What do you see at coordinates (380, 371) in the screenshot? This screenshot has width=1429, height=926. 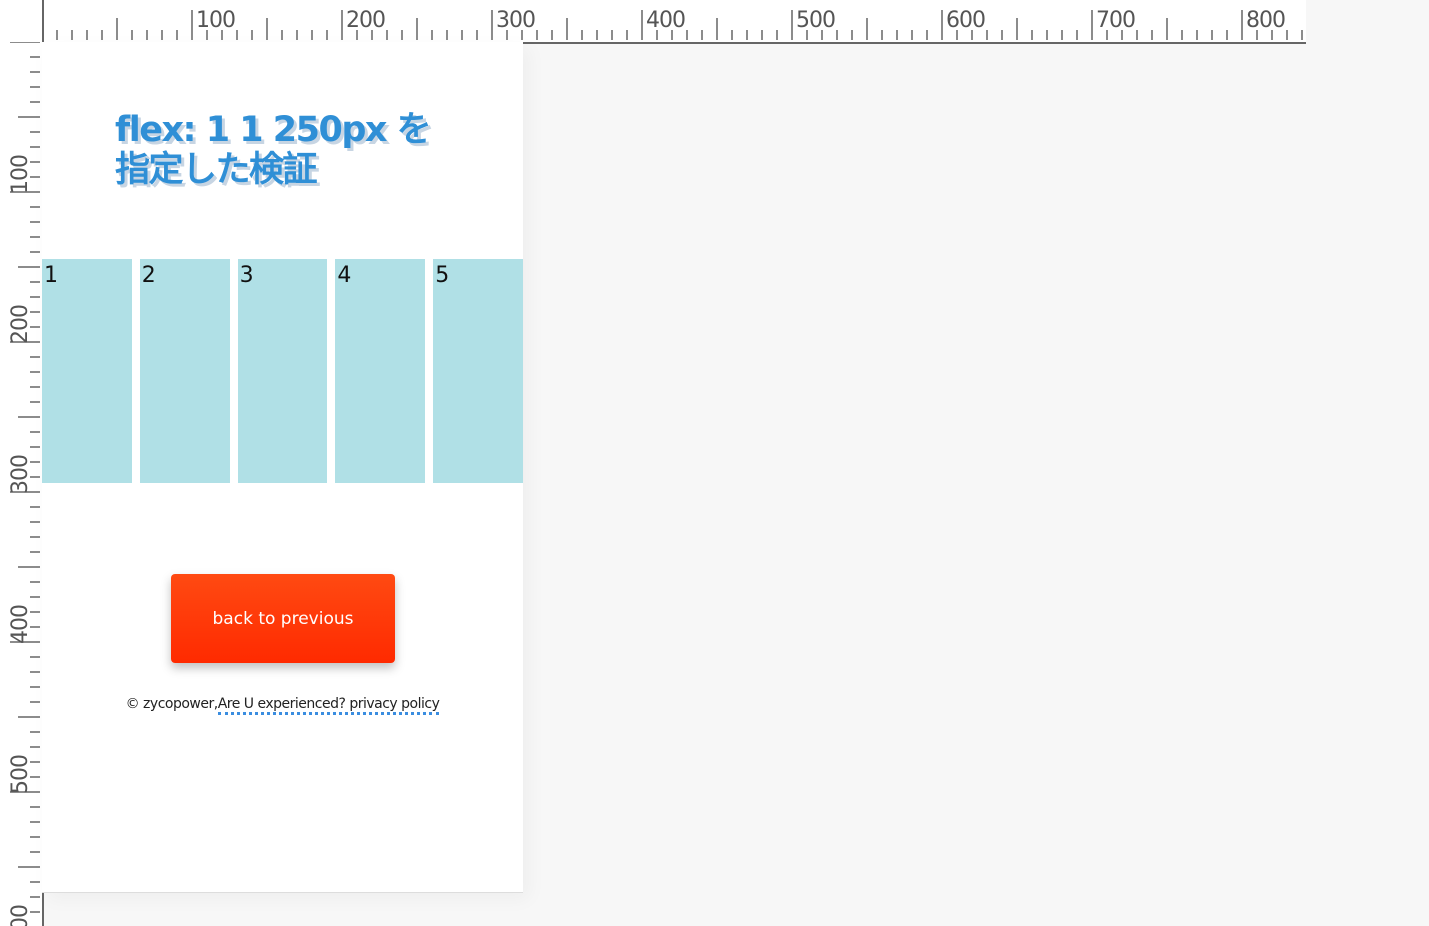 I see `flex-item-4: 4` at bounding box center [380, 371].